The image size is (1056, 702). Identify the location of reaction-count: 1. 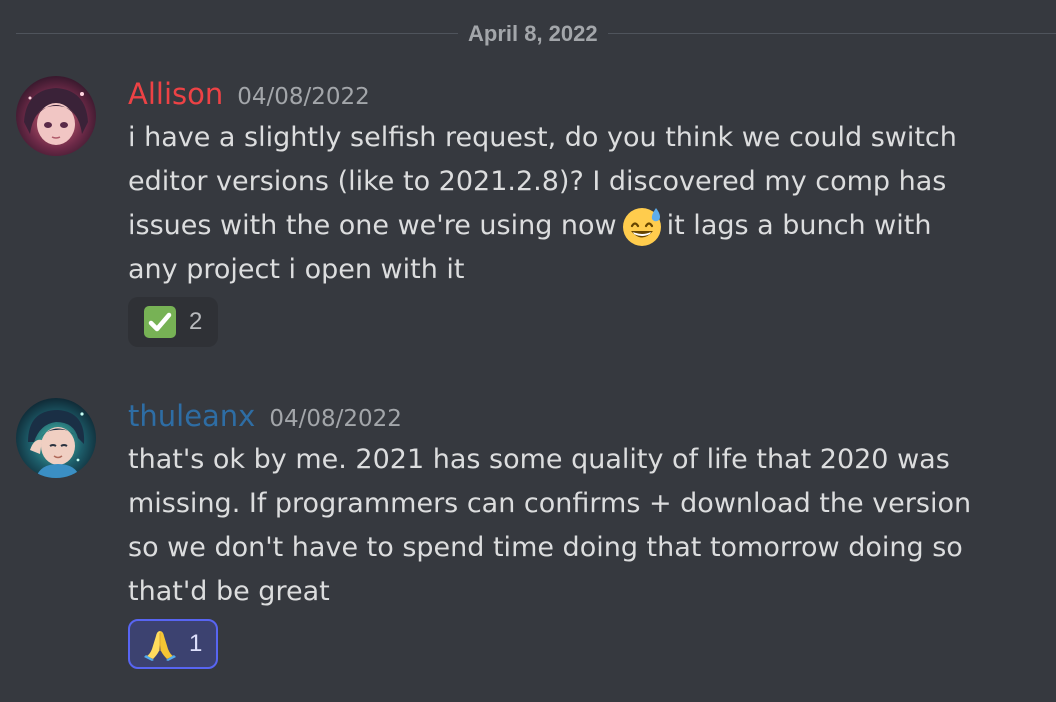
(196, 643).